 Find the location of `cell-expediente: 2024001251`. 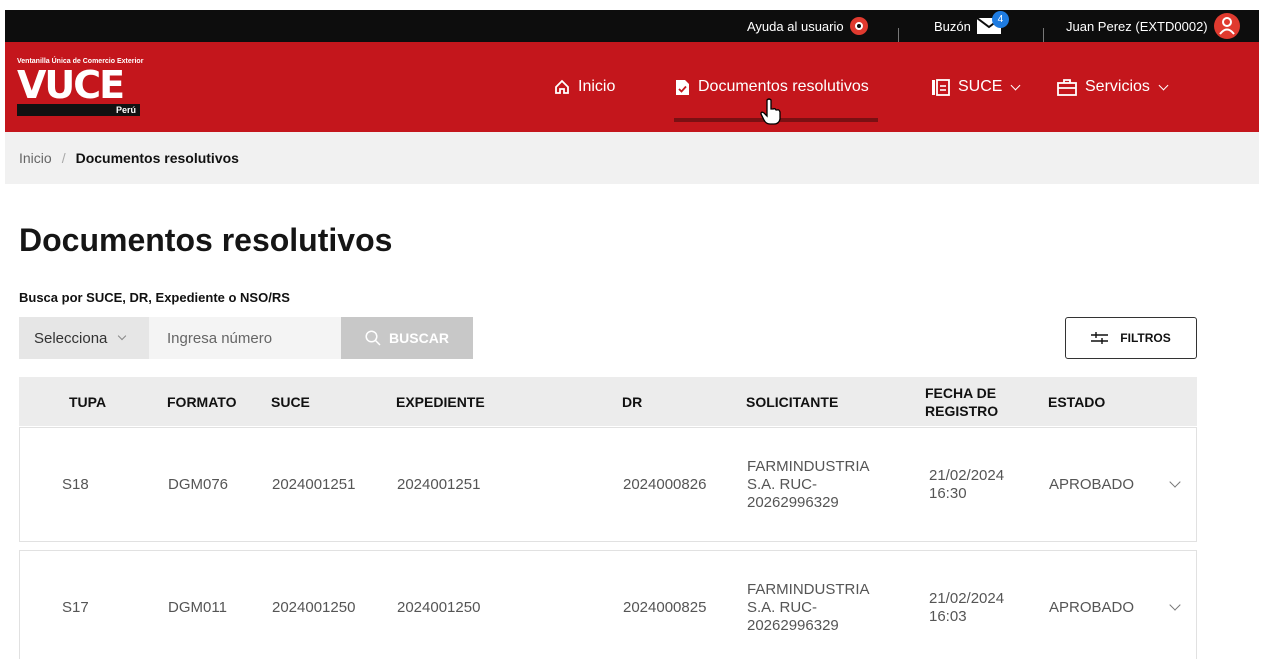

cell-expediente: 2024001251 is located at coordinates (439, 484).